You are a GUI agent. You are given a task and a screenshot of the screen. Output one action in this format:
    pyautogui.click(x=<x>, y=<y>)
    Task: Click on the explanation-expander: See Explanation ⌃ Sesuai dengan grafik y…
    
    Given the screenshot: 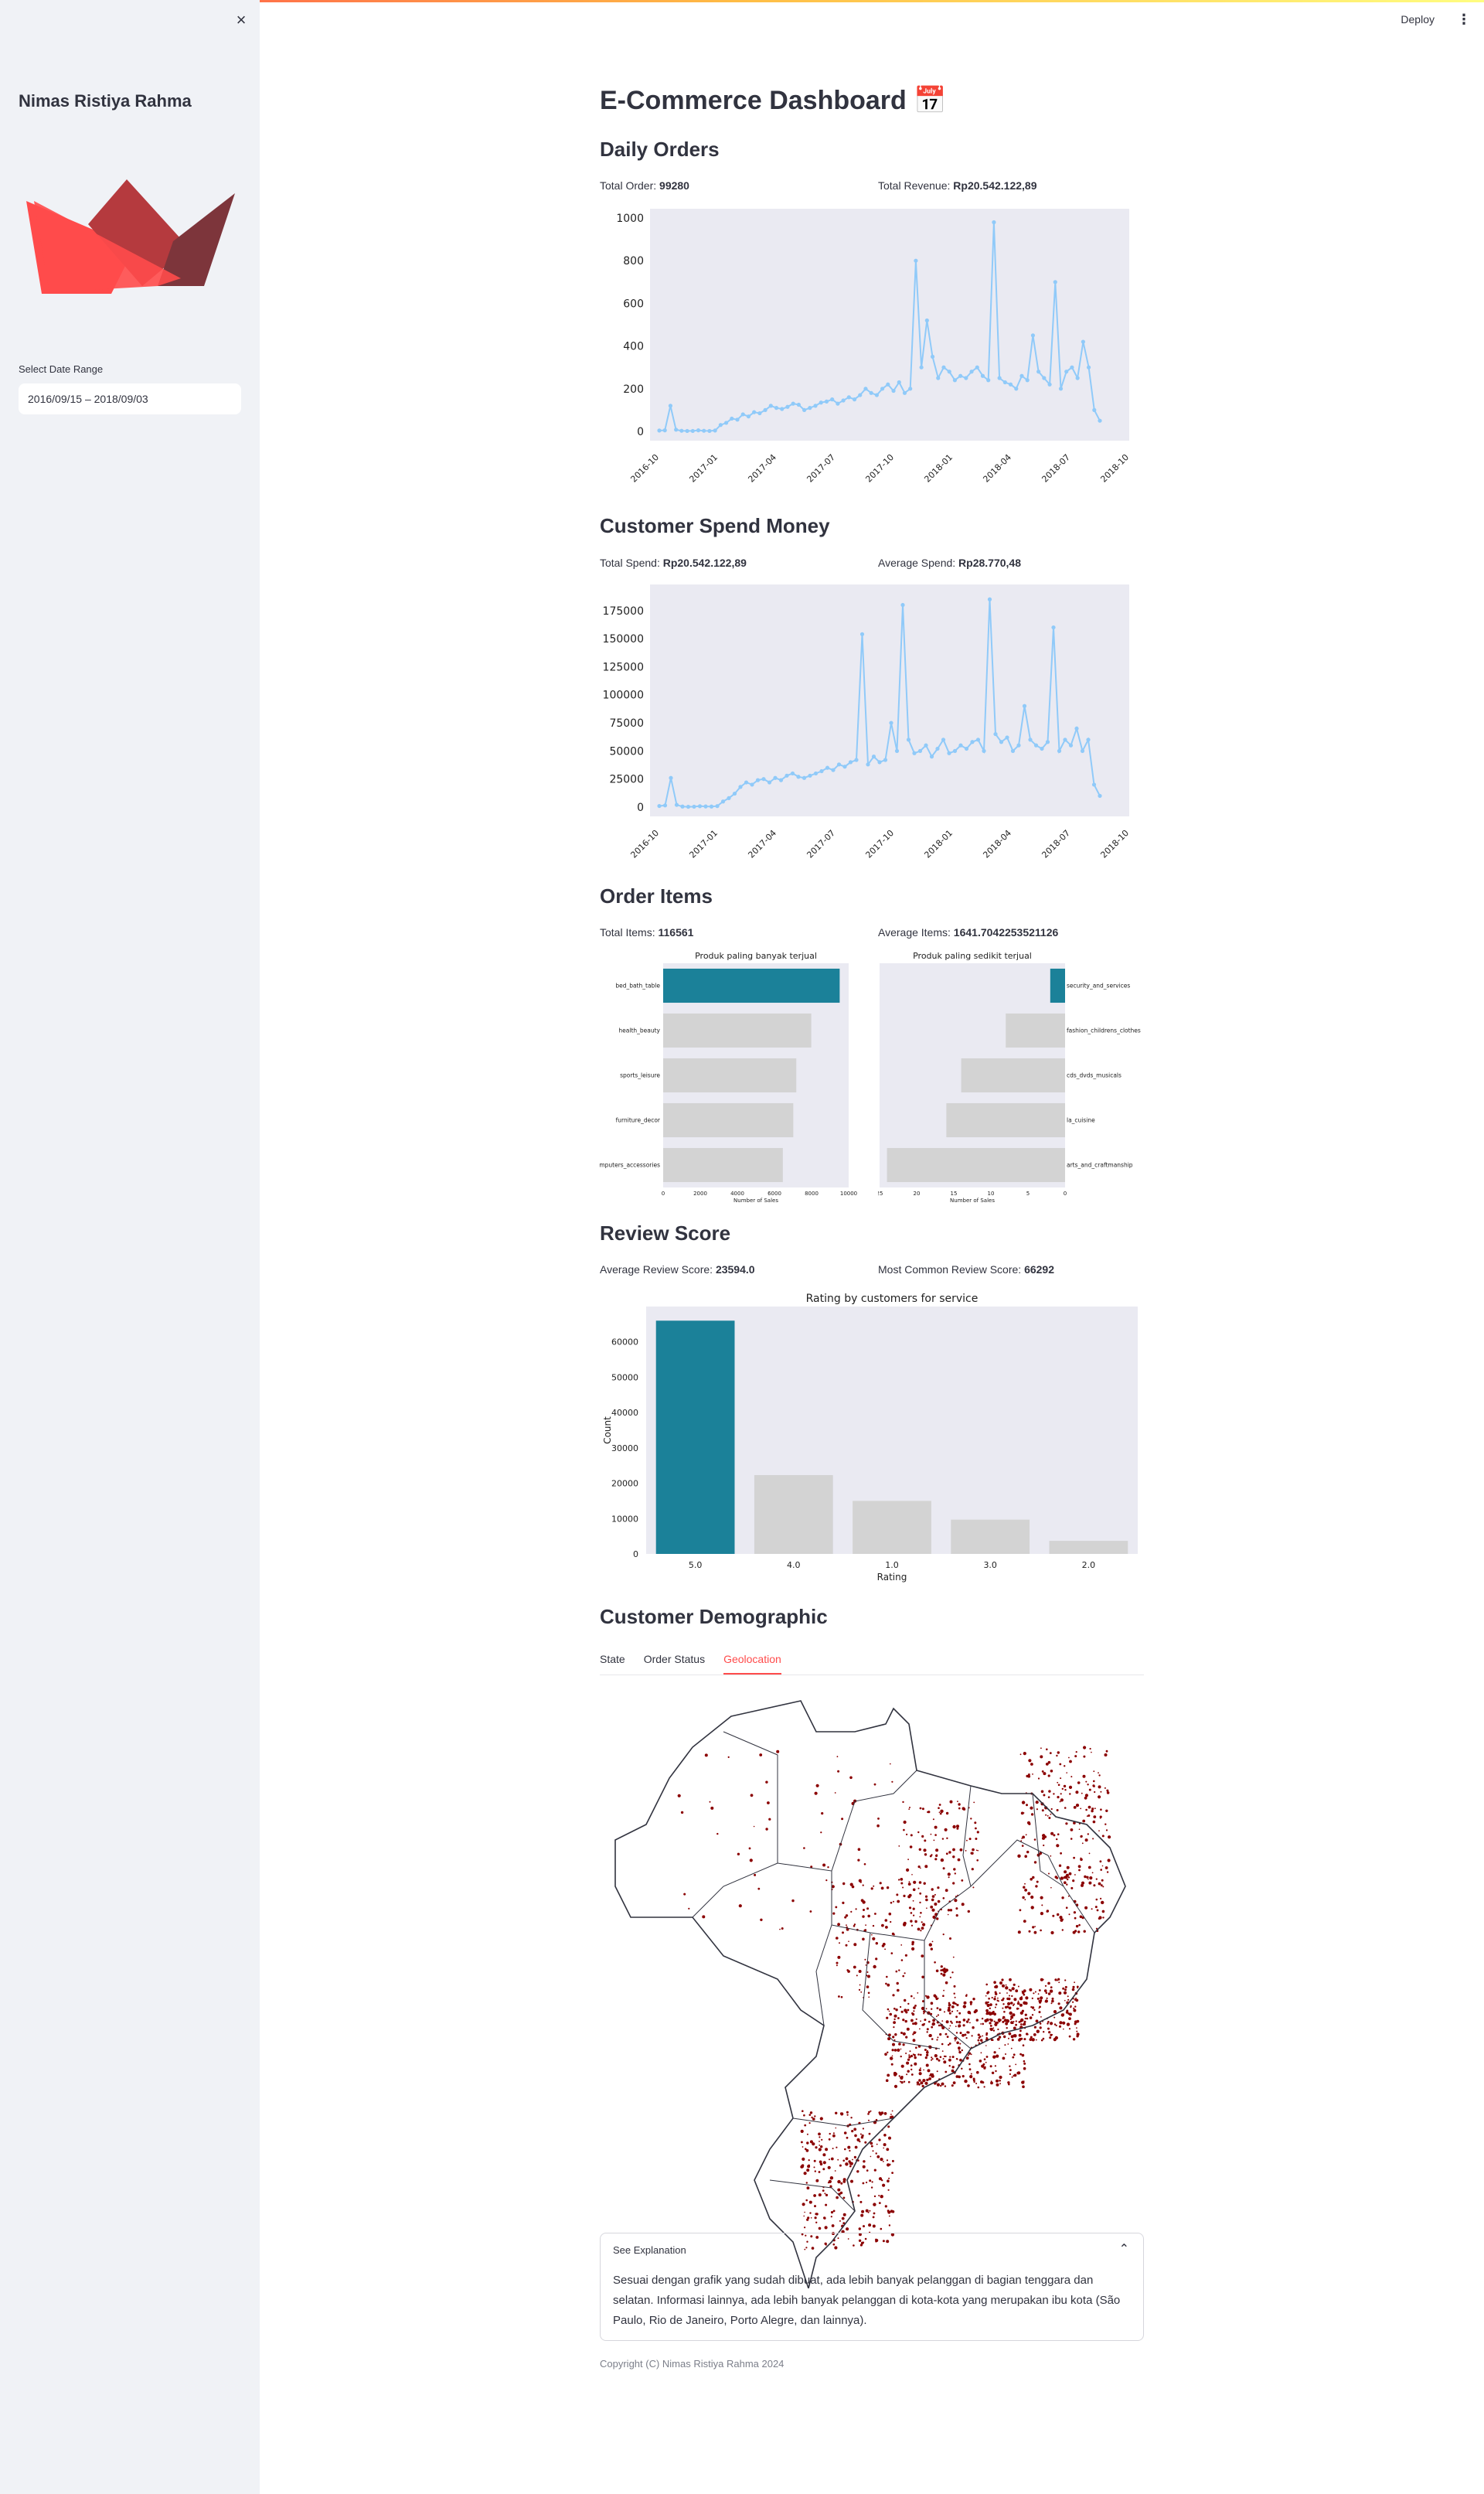 What is the action you would take?
    pyautogui.click(x=872, y=2287)
    